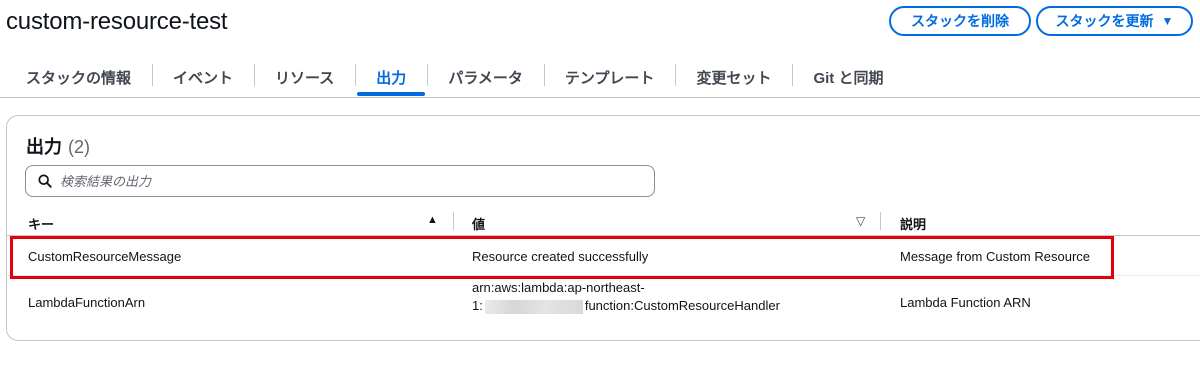  What do you see at coordinates (76, 77) in the screenshot?
I see `tab-stack-info: スタックの情報` at bounding box center [76, 77].